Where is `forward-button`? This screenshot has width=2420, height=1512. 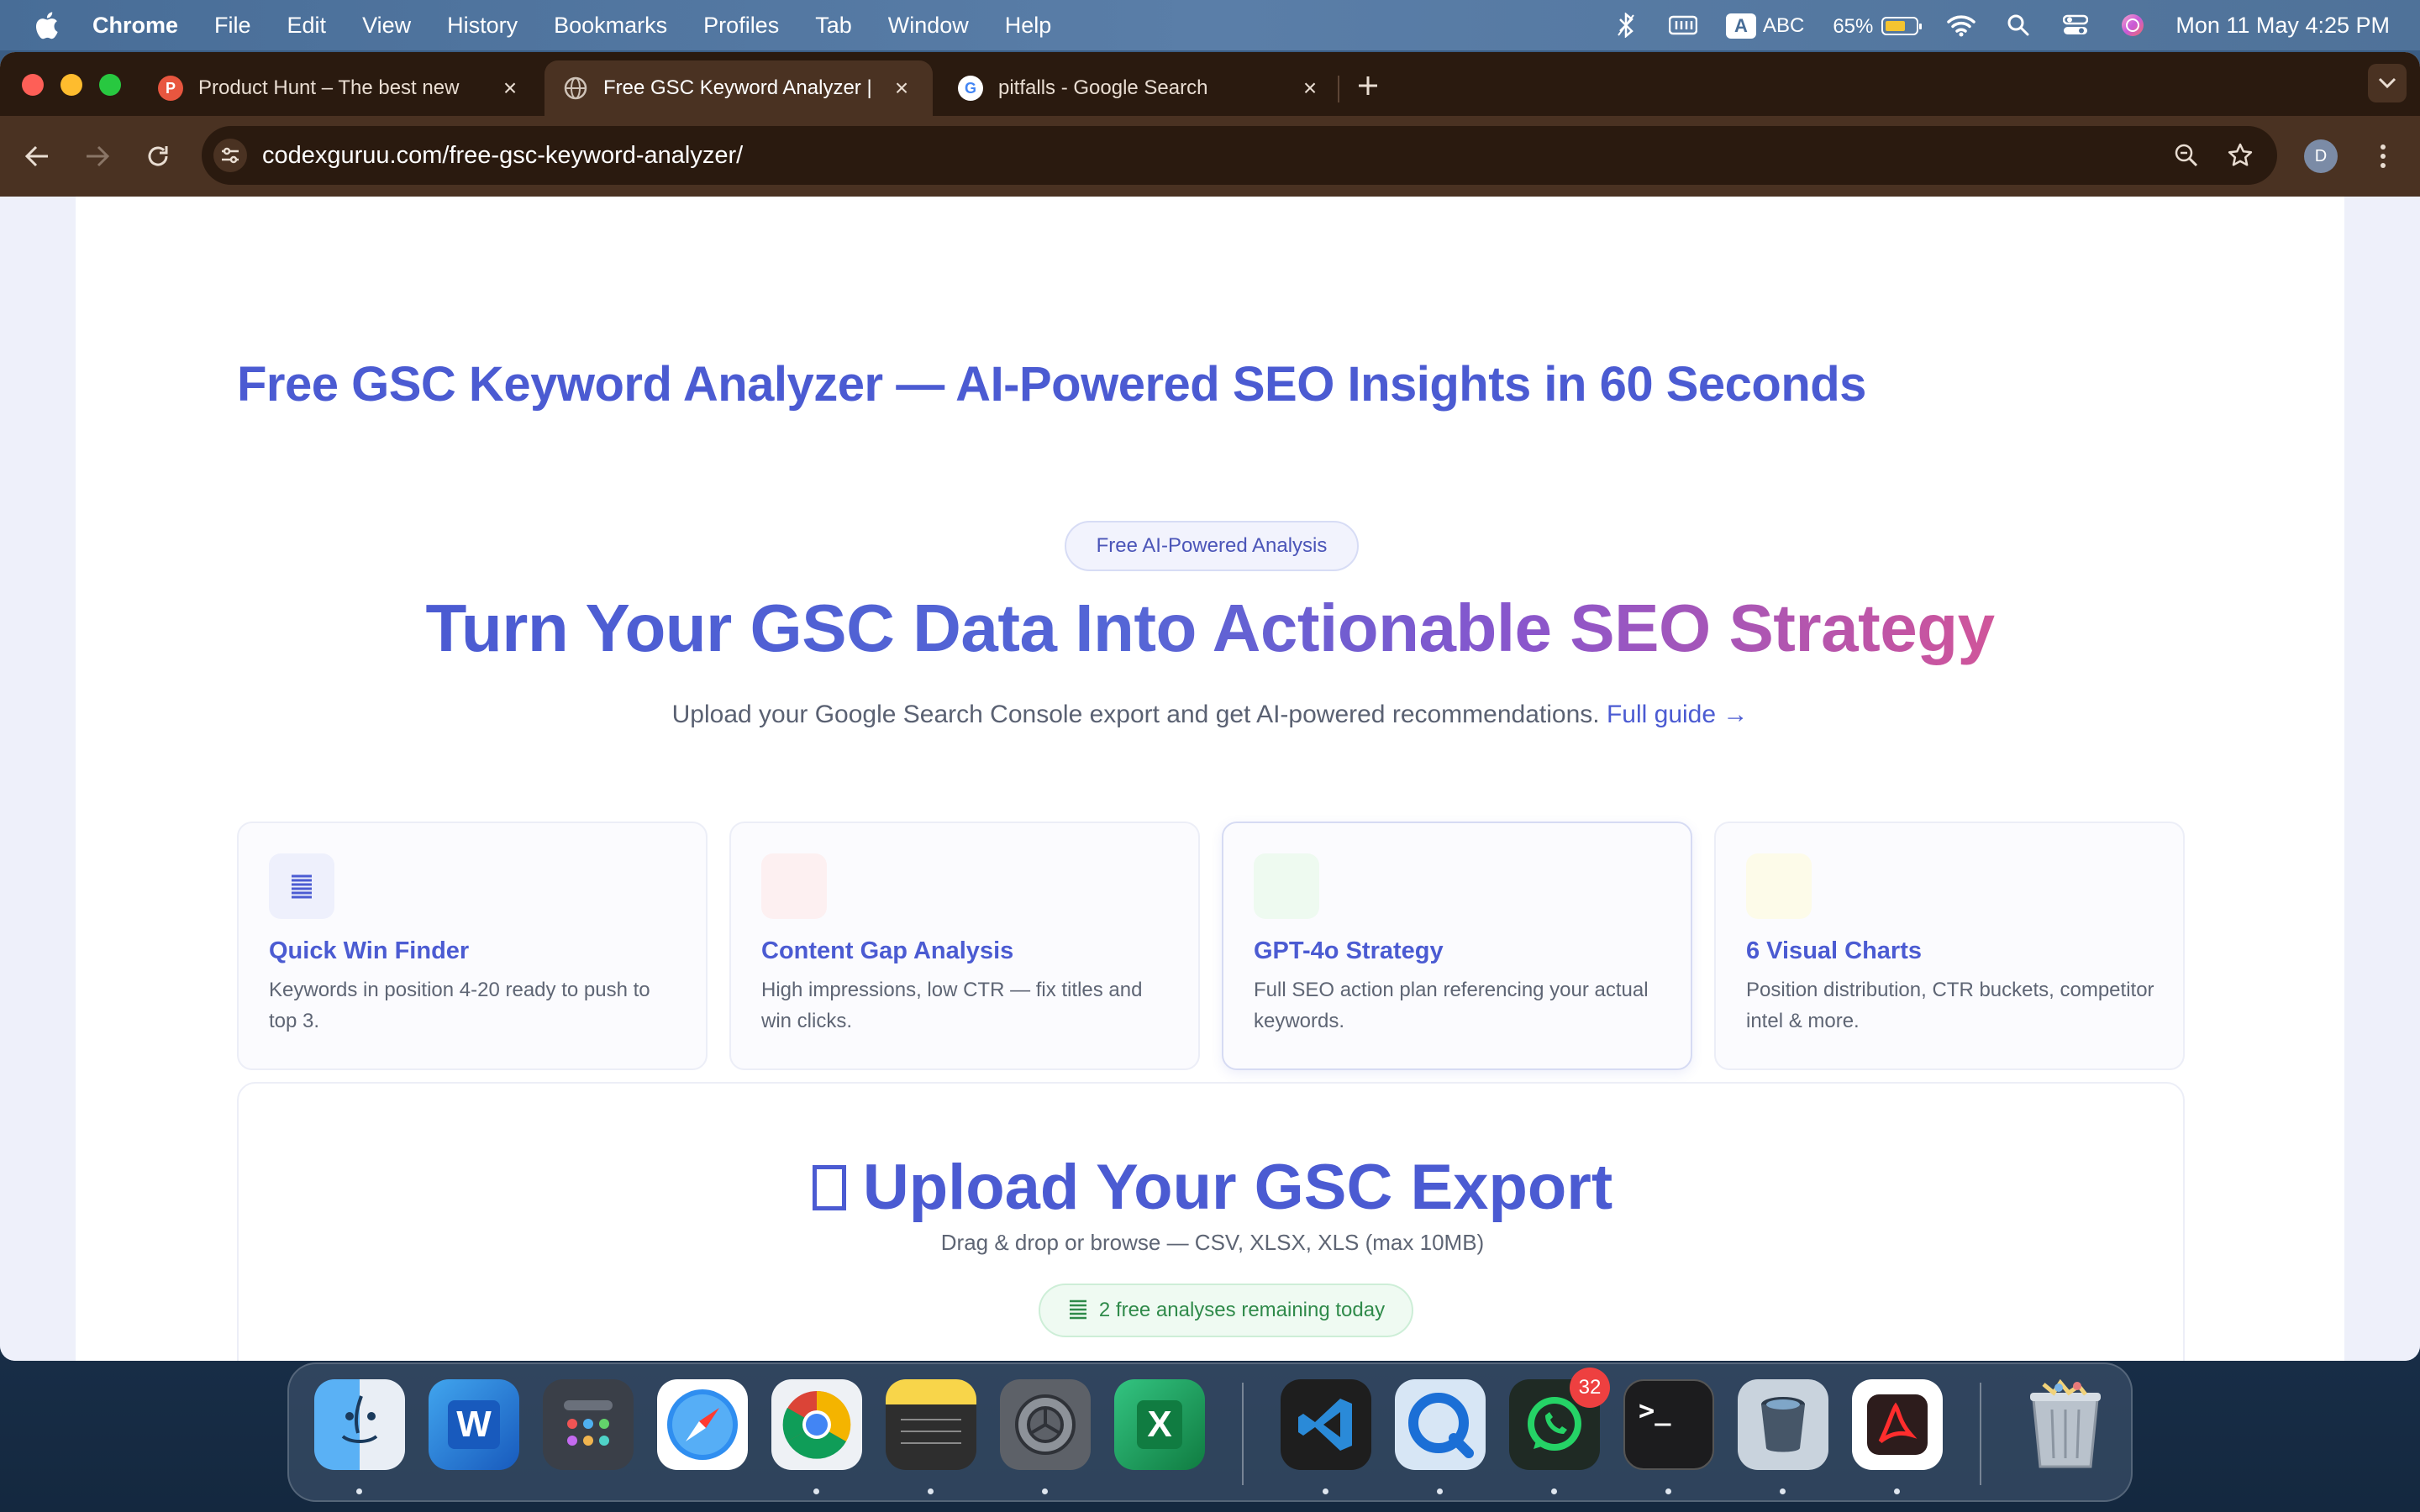 forward-button is located at coordinates (97, 156).